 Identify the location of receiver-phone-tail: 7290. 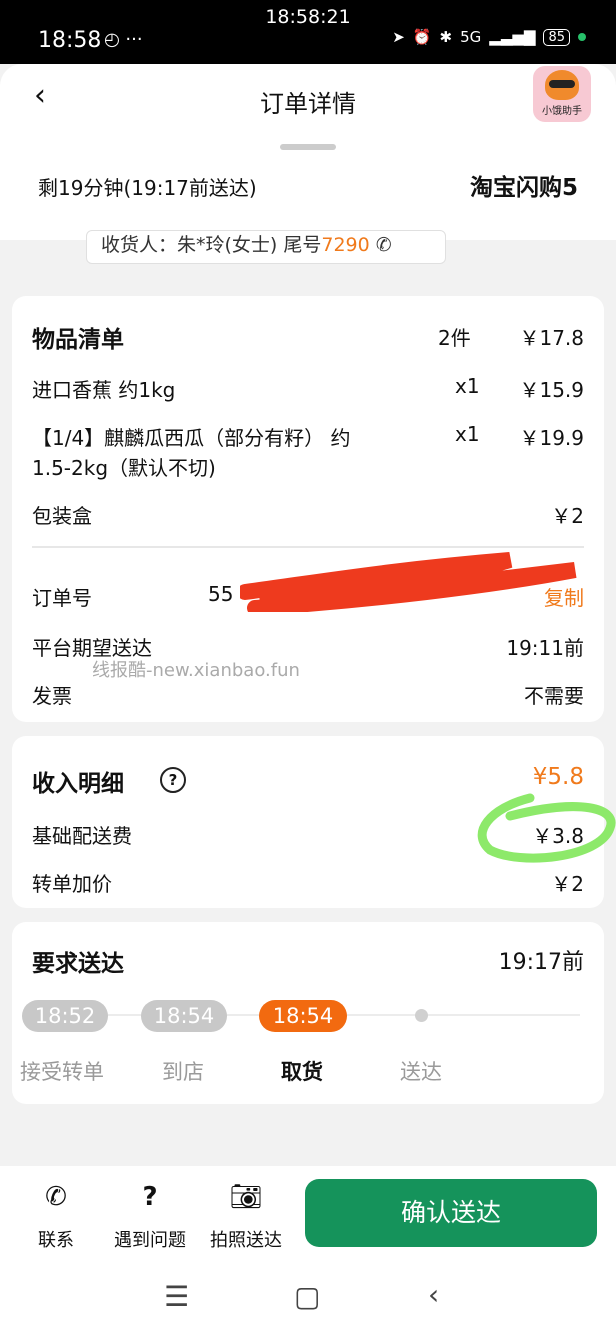
(345, 245).